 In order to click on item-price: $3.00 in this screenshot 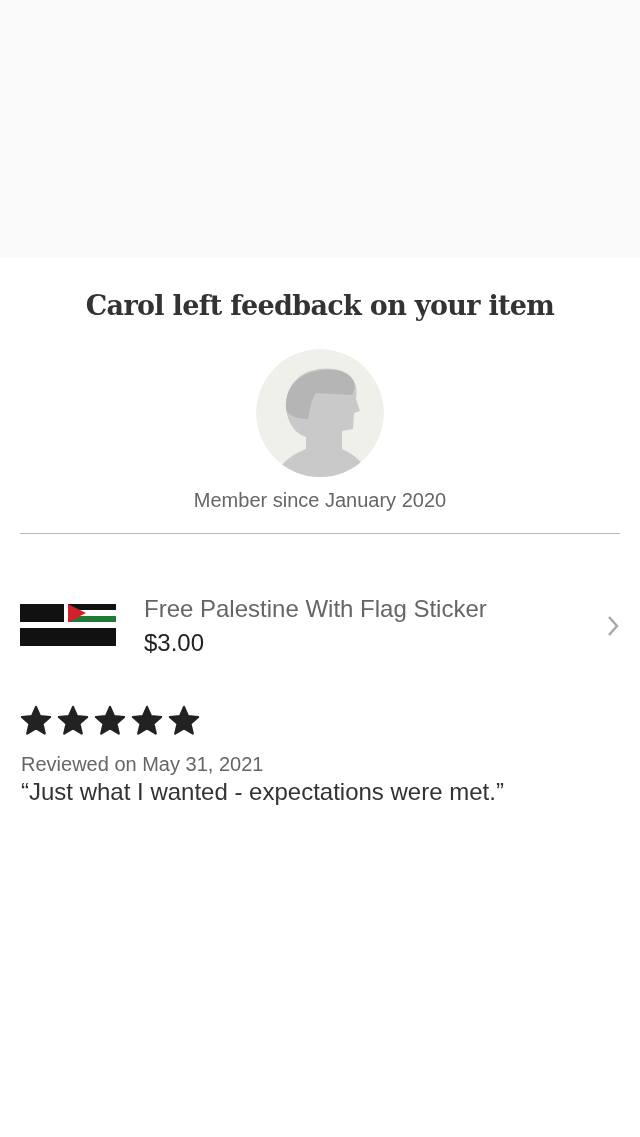, I will do `click(175, 642)`.